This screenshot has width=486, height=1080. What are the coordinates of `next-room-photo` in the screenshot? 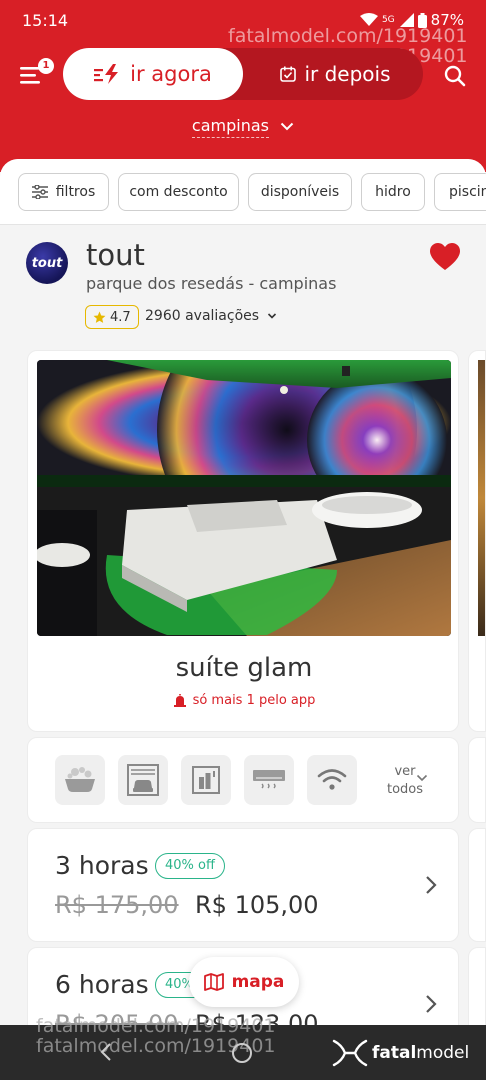 It's located at (481, 498).